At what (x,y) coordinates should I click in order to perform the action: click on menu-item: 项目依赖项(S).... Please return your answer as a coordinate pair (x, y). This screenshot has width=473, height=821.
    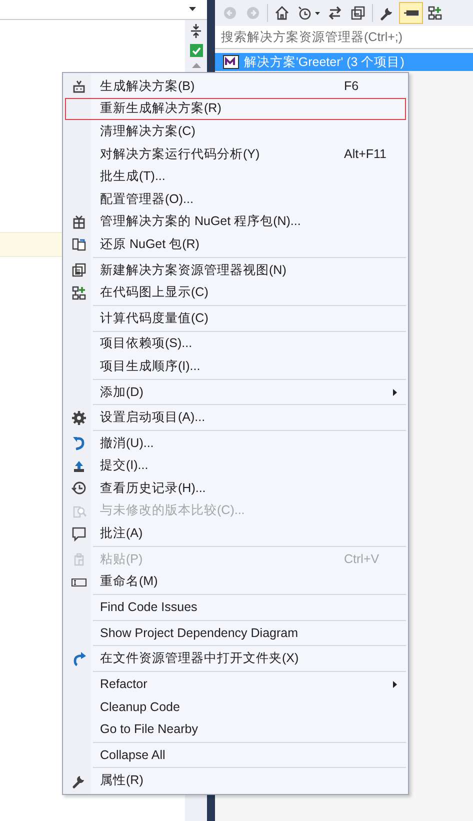
    Looking at the image, I should click on (235, 344).